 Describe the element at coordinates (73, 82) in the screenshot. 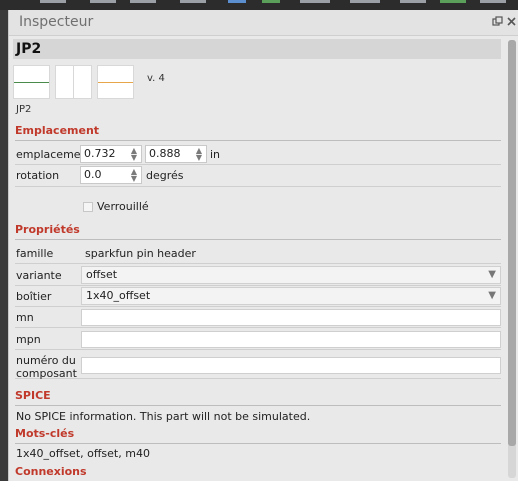

I see `schematic-image` at that location.